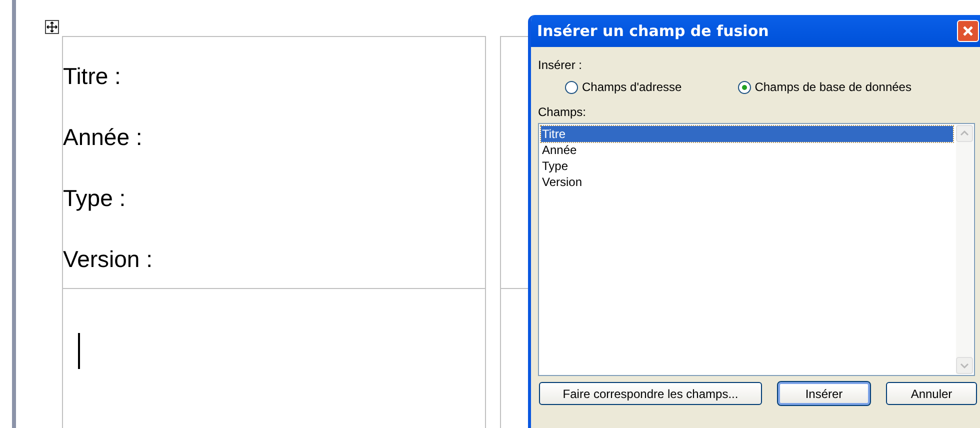 Image resolution: width=980 pixels, height=428 pixels. What do you see at coordinates (79, 351) in the screenshot?
I see `text-cursor` at bounding box center [79, 351].